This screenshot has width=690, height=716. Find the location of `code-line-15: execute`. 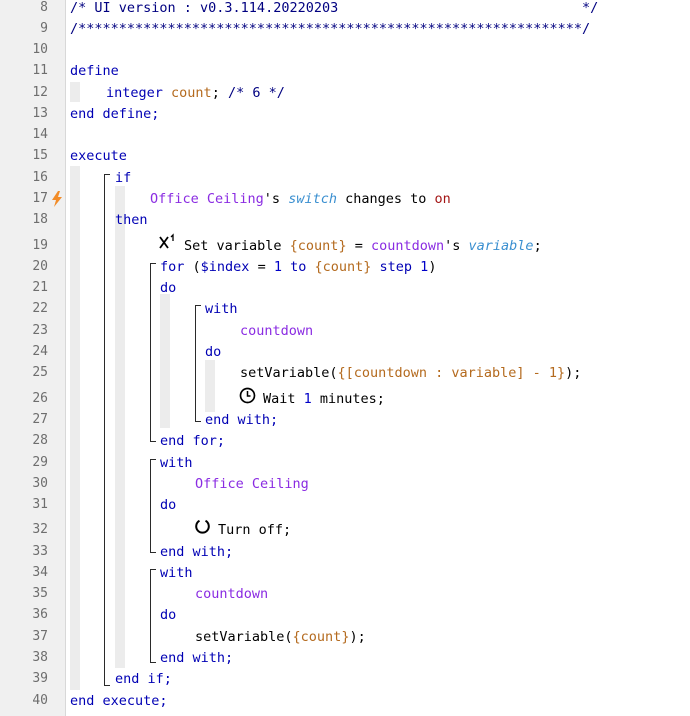

code-line-15: execute is located at coordinates (98, 156).